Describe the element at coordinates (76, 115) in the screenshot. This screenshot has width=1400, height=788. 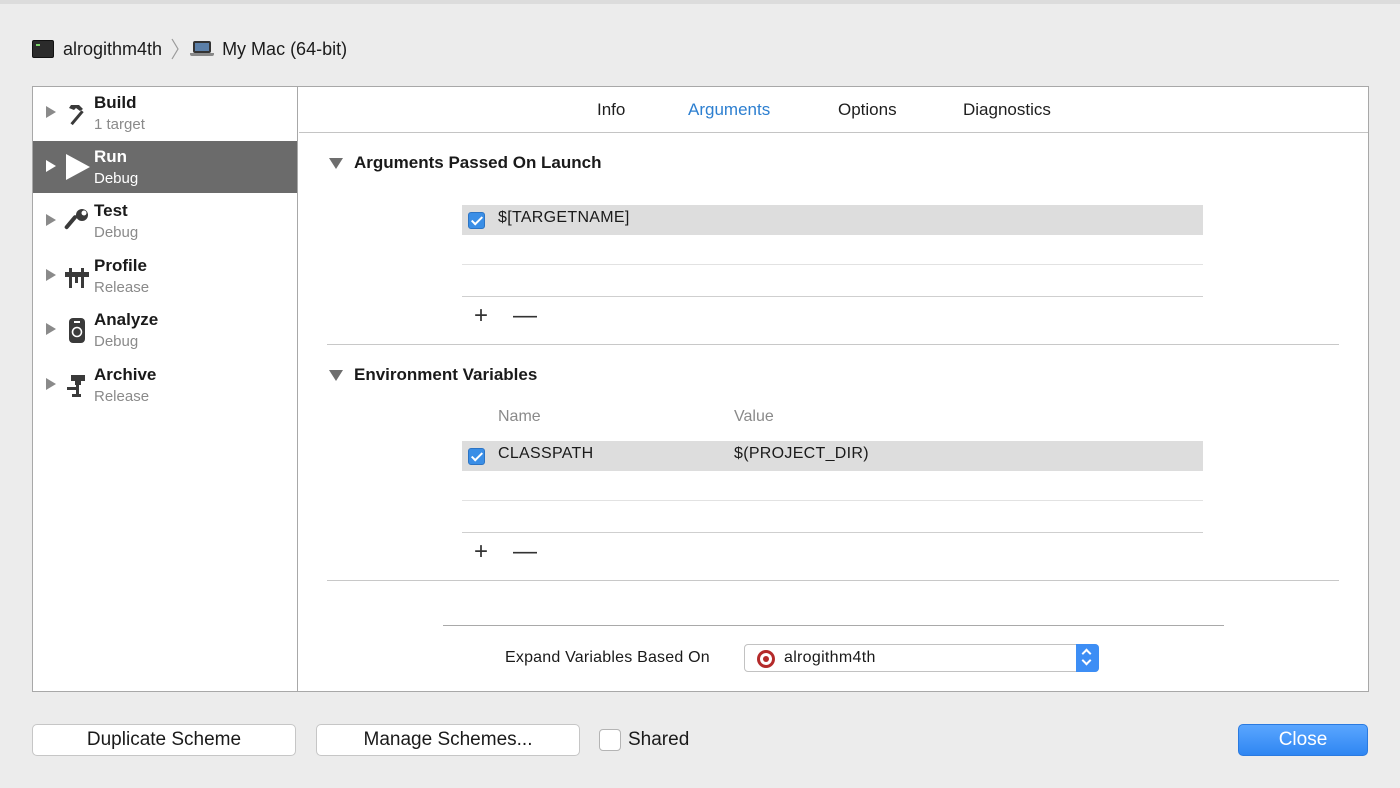
I see `hammer-icon` at that location.